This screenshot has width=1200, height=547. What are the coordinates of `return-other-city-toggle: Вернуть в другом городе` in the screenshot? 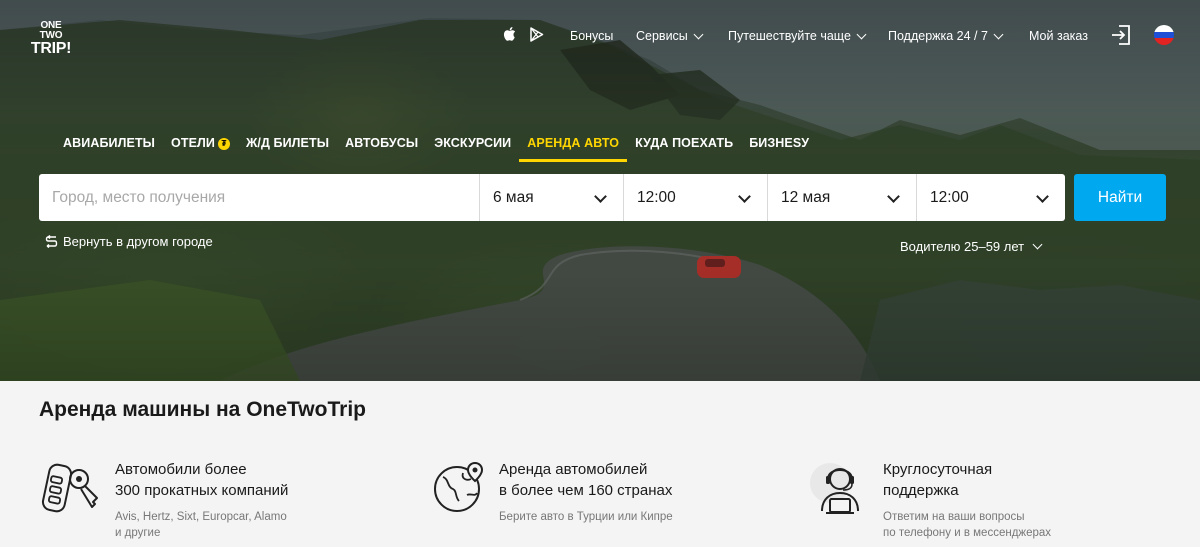 It's located at (129, 241).